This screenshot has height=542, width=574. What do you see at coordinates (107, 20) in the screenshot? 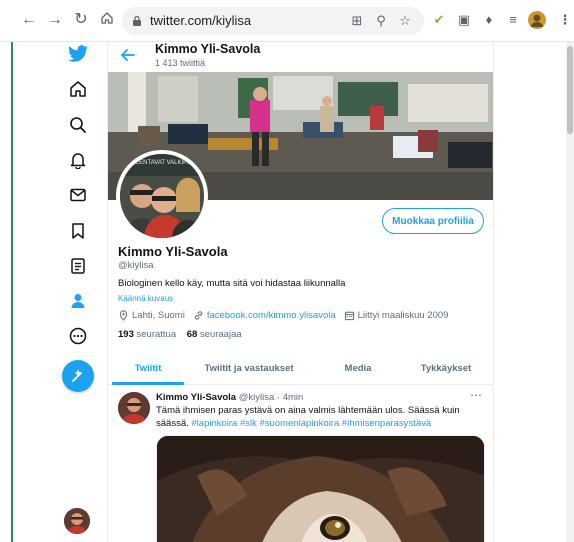
I see `home-button-icon` at bounding box center [107, 20].